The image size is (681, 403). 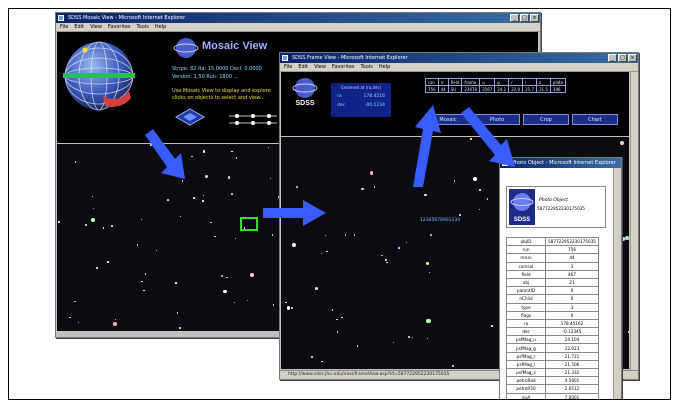 I want to click on photo-field-name: petroR50, so click(x=526, y=389).